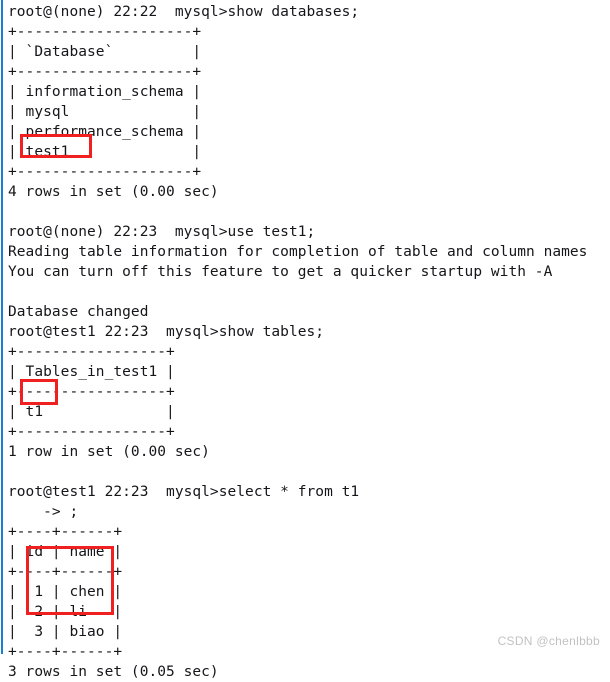  I want to click on terminal-line: root@test1 22:23 mysql>select * from t1, so click(184, 492).